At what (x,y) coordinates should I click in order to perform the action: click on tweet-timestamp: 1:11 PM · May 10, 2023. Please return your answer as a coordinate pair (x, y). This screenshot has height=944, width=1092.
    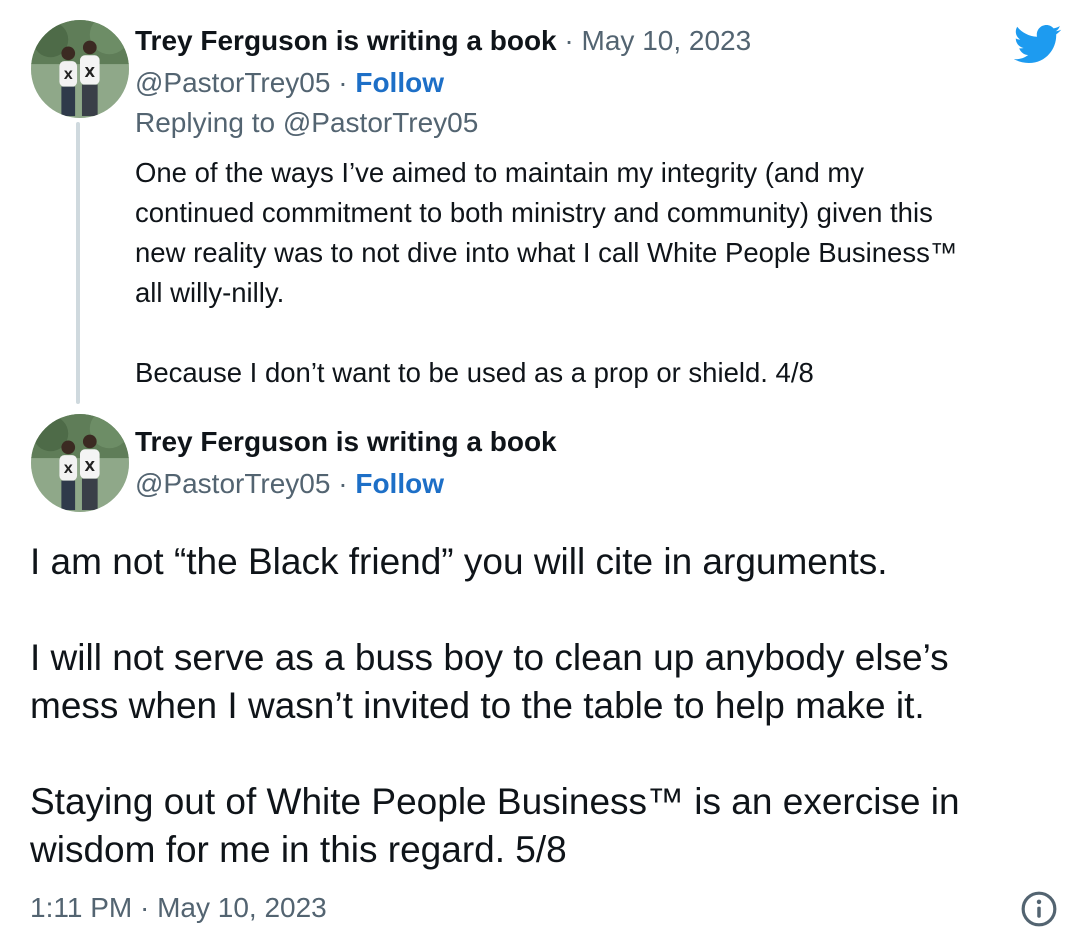
    Looking at the image, I should click on (178, 908).